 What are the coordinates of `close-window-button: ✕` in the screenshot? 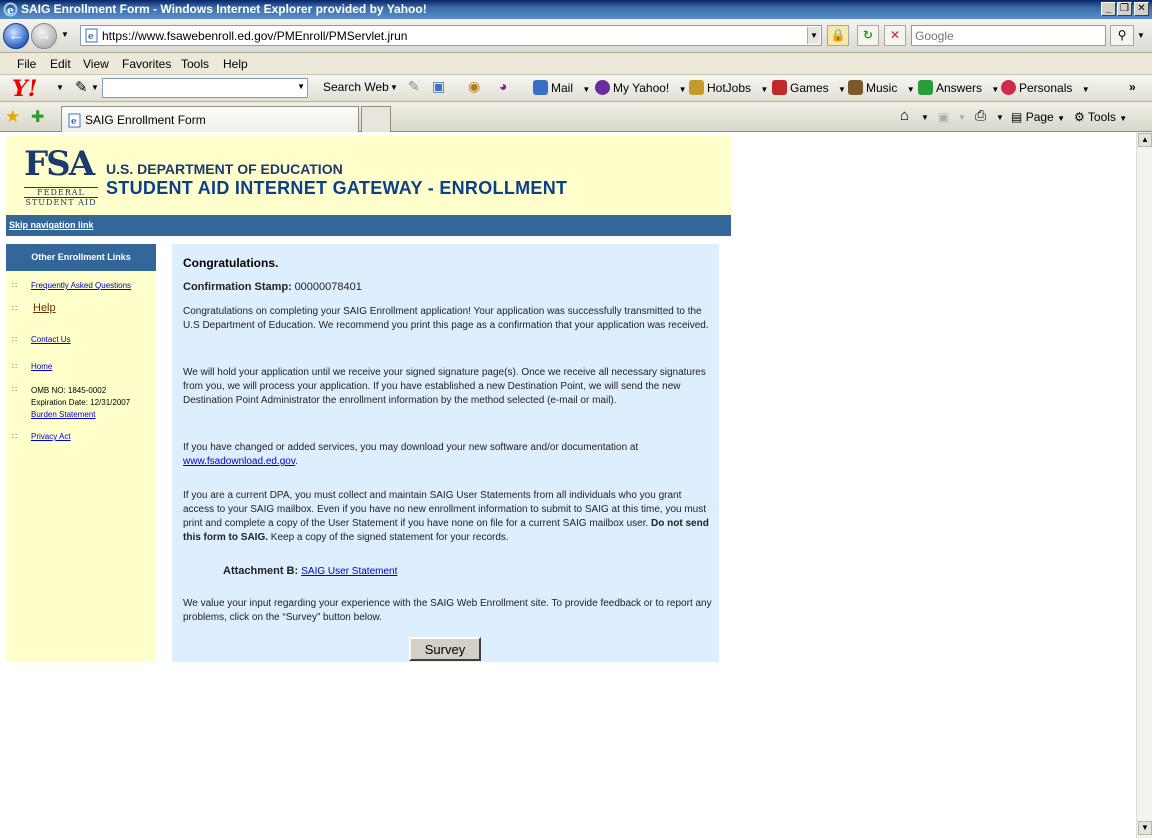 It's located at (1141, 9).